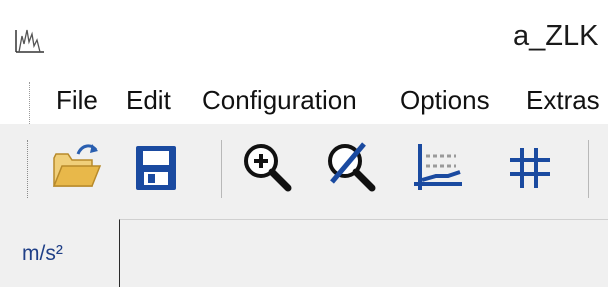 The height and width of the screenshot is (287, 608). What do you see at coordinates (155, 167) in the screenshot?
I see `save-icon` at bounding box center [155, 167].